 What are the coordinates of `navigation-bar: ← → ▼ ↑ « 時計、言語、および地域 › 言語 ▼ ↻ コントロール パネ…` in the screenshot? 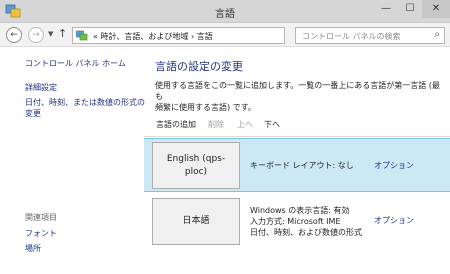 It's located at (225, 35).